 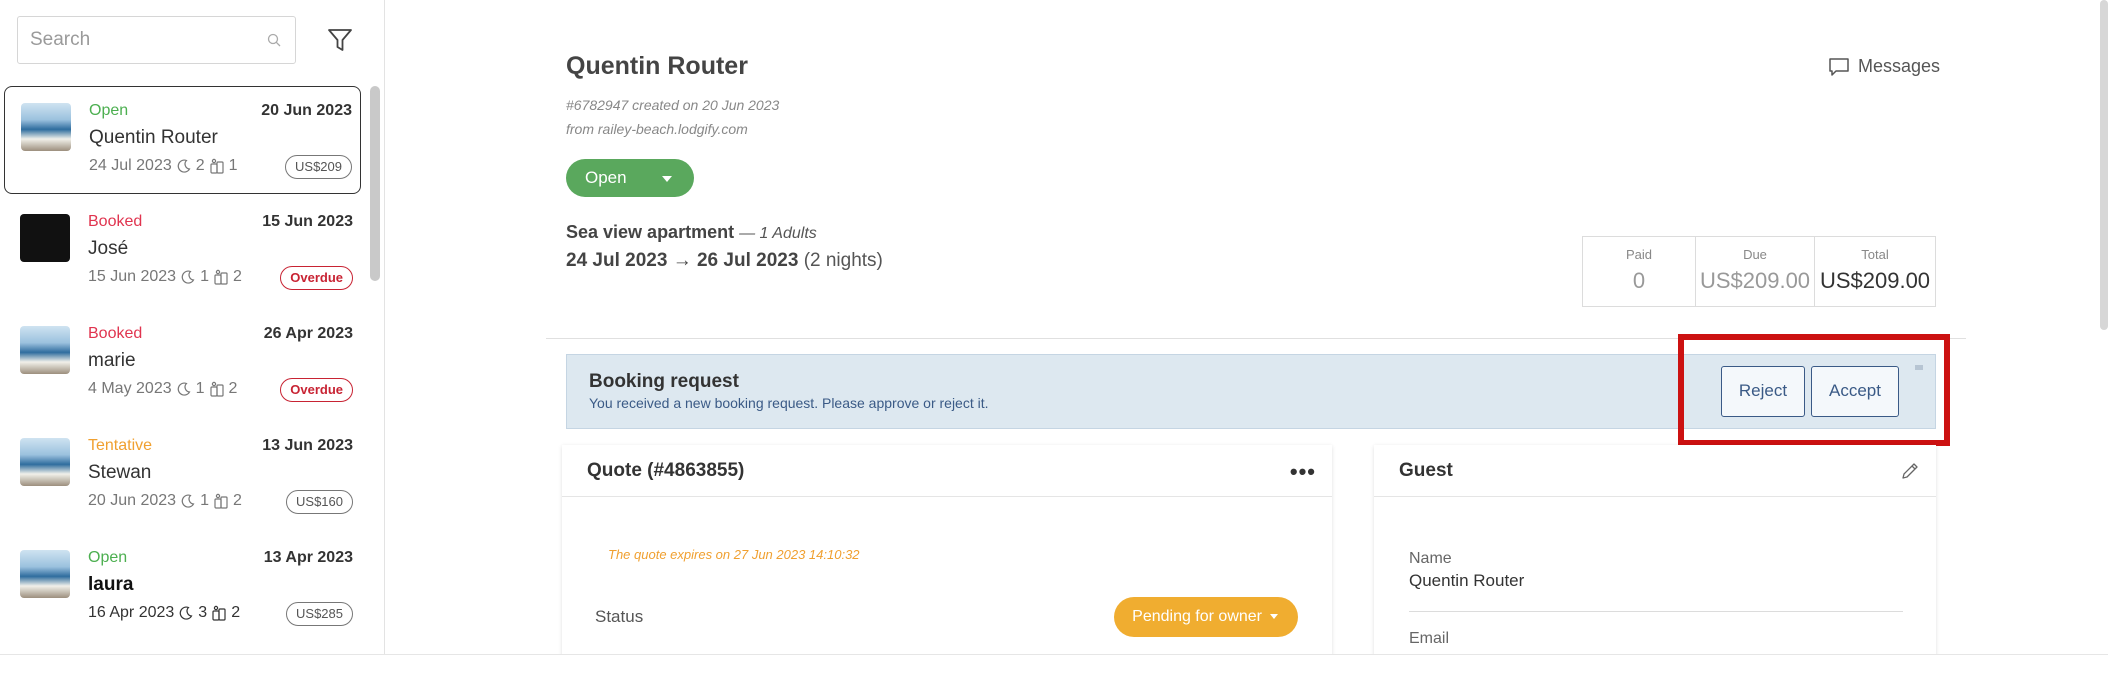 I want to click on conversation-meta: 20 Jun 2023 1 2, so click(x=165, y=501).